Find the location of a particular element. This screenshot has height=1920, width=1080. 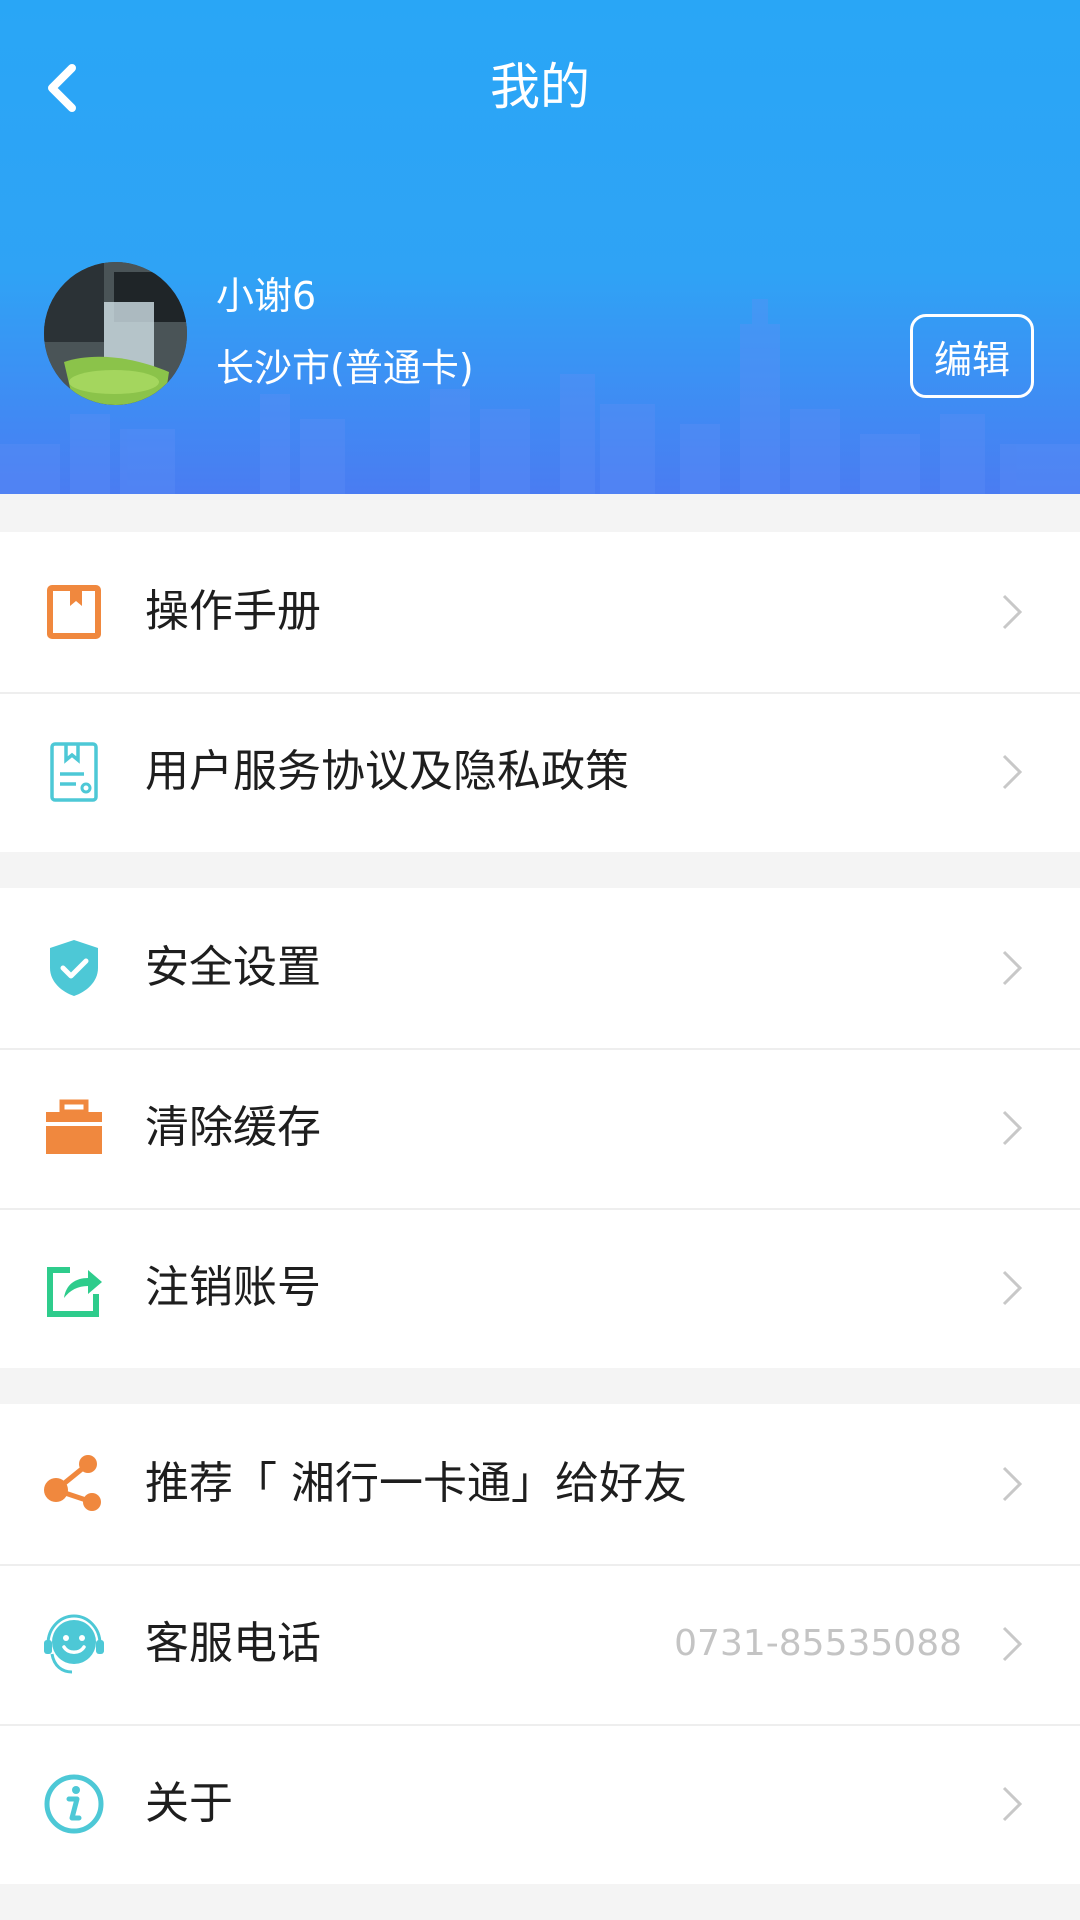

page-title: 我的 is located at coordinates (540, 87).